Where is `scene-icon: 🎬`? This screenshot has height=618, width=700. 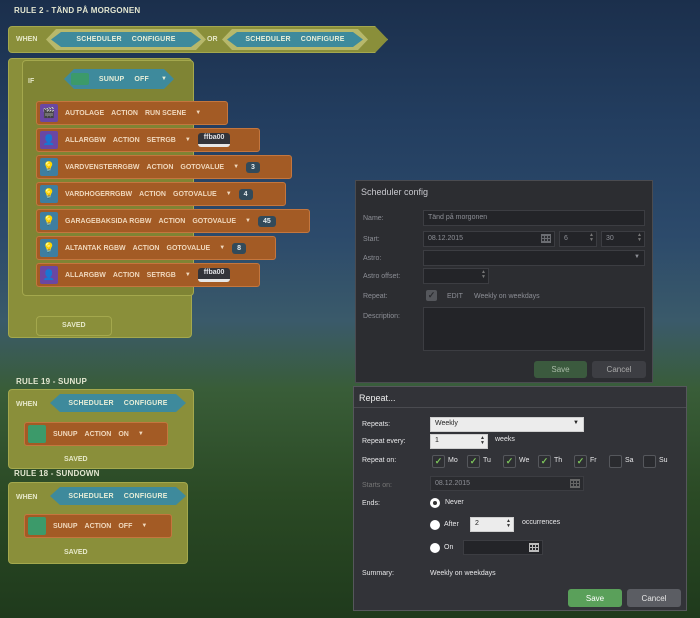
scene-icon: 🎬 is located at coordinates (49, 113).